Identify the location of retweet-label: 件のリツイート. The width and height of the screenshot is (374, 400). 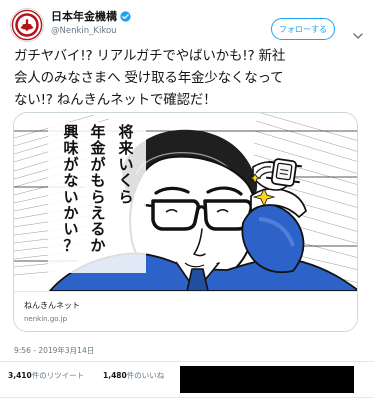
(58, 375).